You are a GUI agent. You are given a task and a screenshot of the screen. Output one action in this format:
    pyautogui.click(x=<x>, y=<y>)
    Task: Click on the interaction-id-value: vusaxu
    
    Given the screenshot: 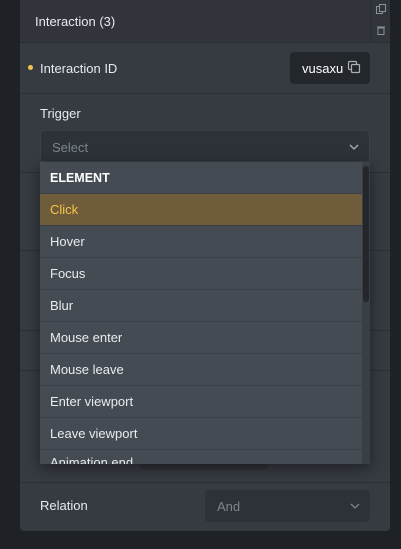 What is the action you would take?
    pyautogui.click(x=323, y=68)
    